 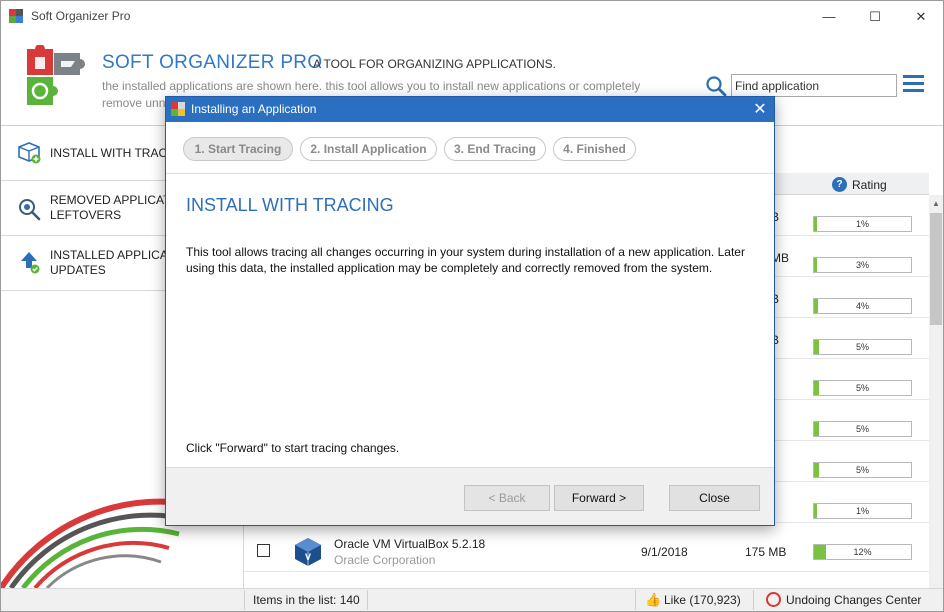 I want to click on header-description-line2: remove unn, so click(x=134, y=103).